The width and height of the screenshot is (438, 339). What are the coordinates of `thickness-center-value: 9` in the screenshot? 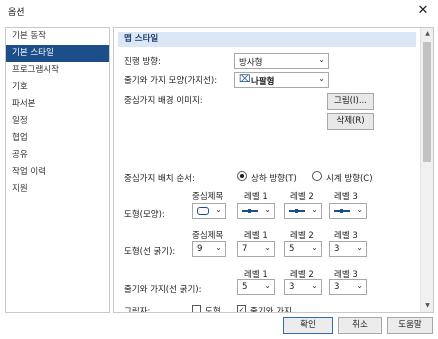 It's located at (200, 249).